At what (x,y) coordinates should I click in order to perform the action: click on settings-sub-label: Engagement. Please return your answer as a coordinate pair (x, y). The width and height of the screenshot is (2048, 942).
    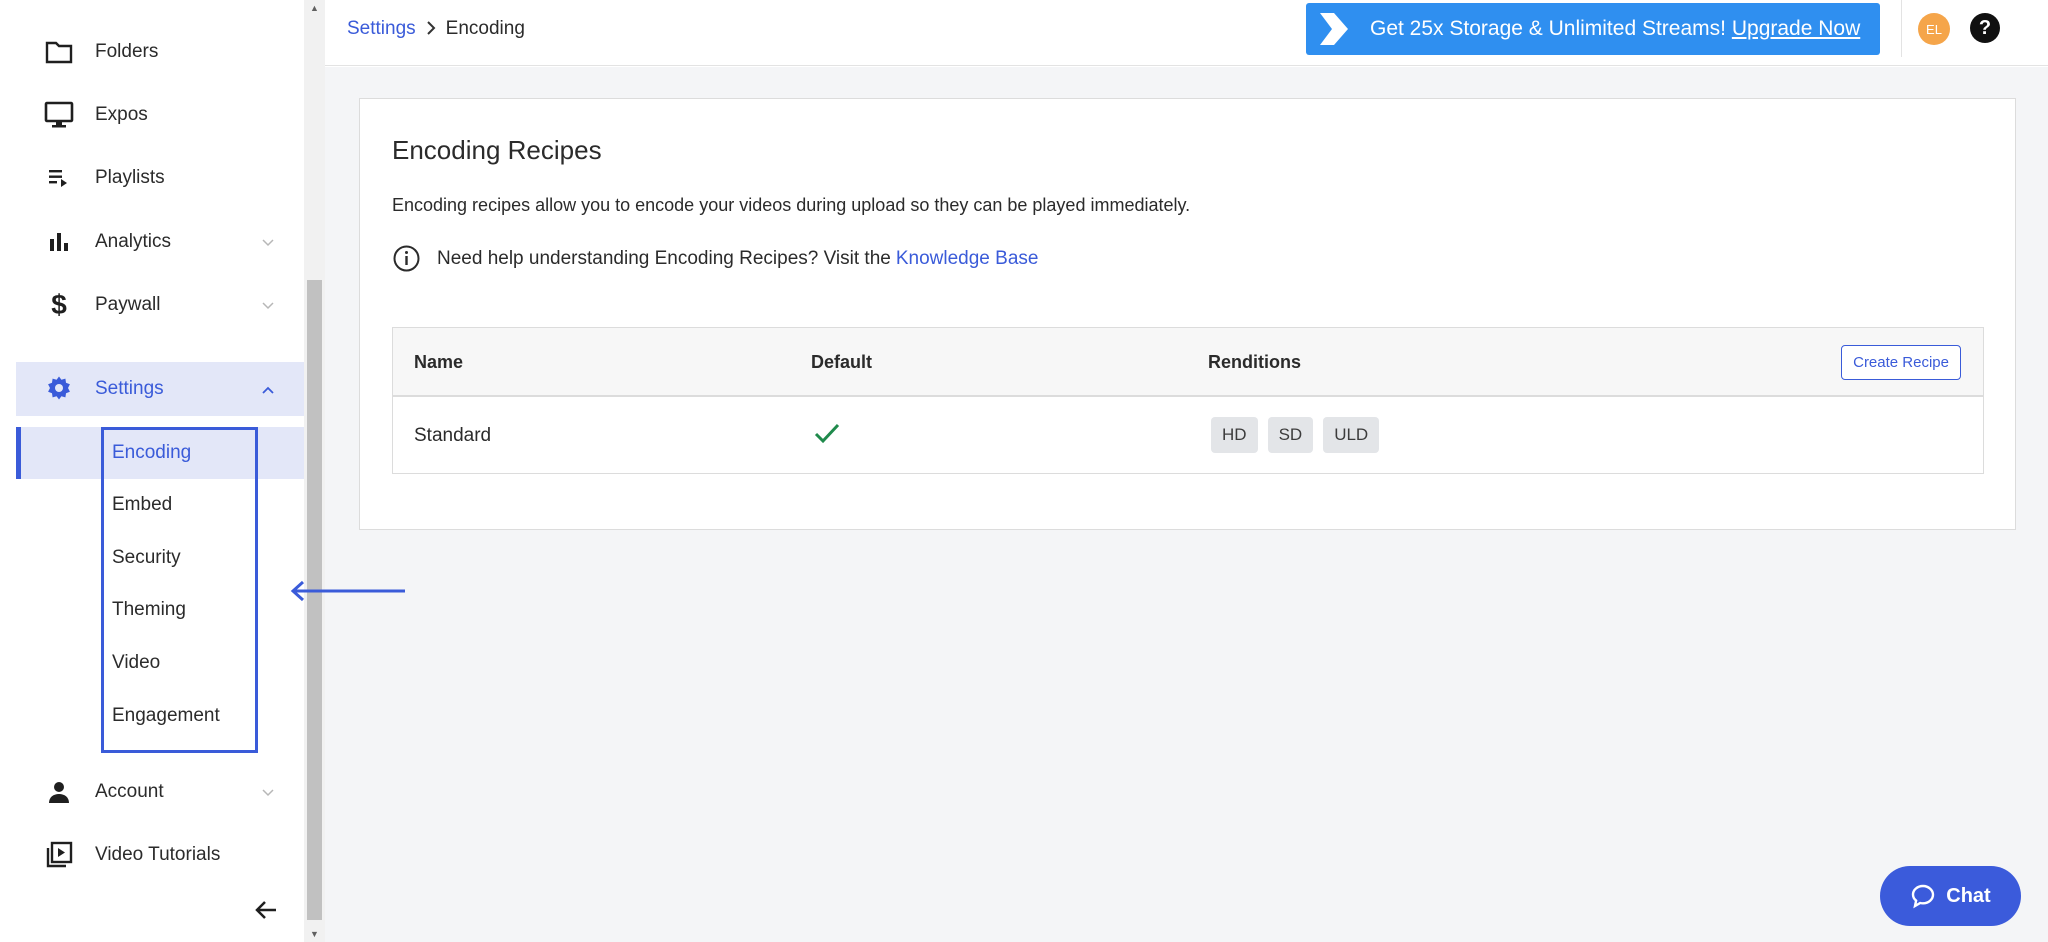
    Looking at the image, I should click on (166, 715).